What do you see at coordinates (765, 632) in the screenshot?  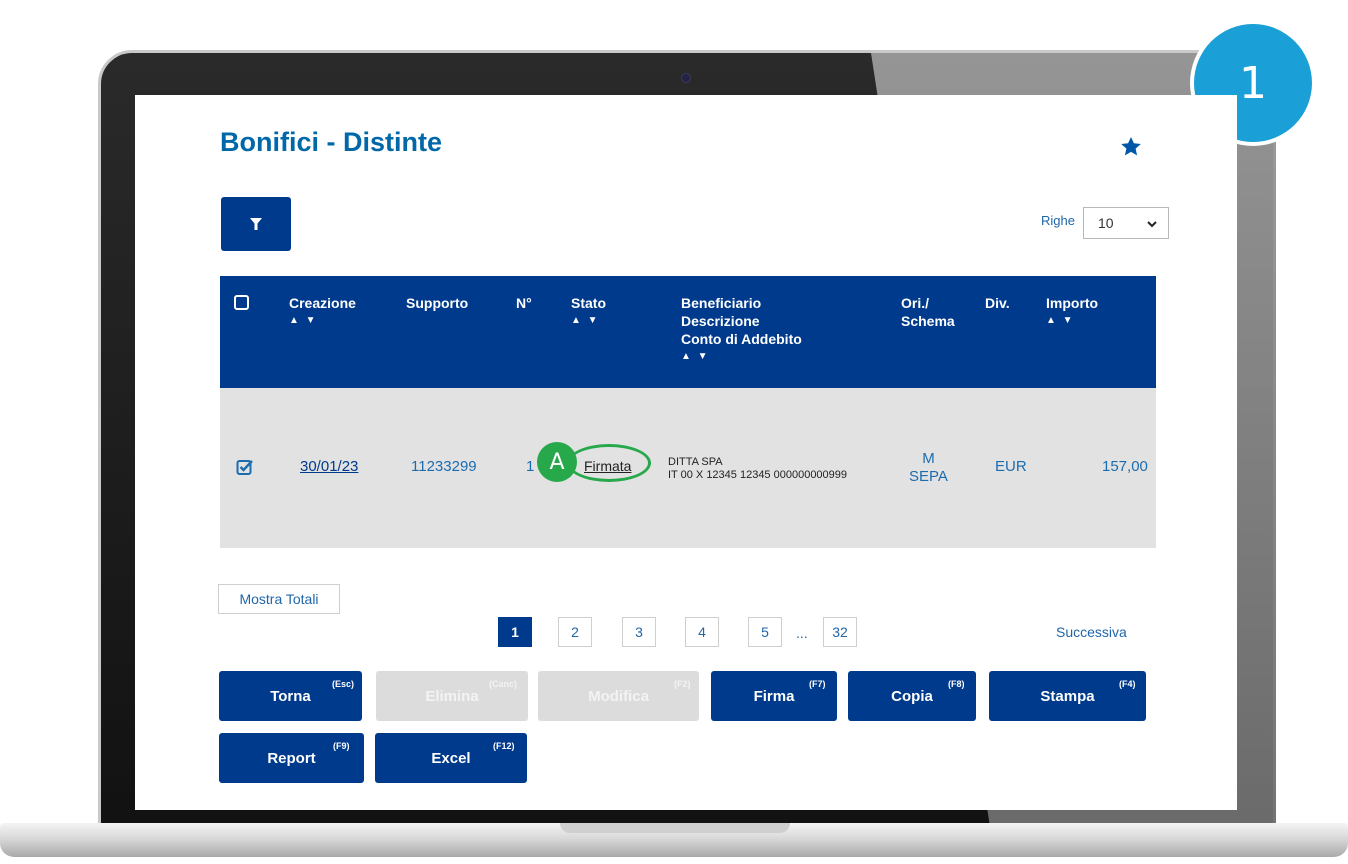 I see `page-5: 5` at bounding box center [765, 632].